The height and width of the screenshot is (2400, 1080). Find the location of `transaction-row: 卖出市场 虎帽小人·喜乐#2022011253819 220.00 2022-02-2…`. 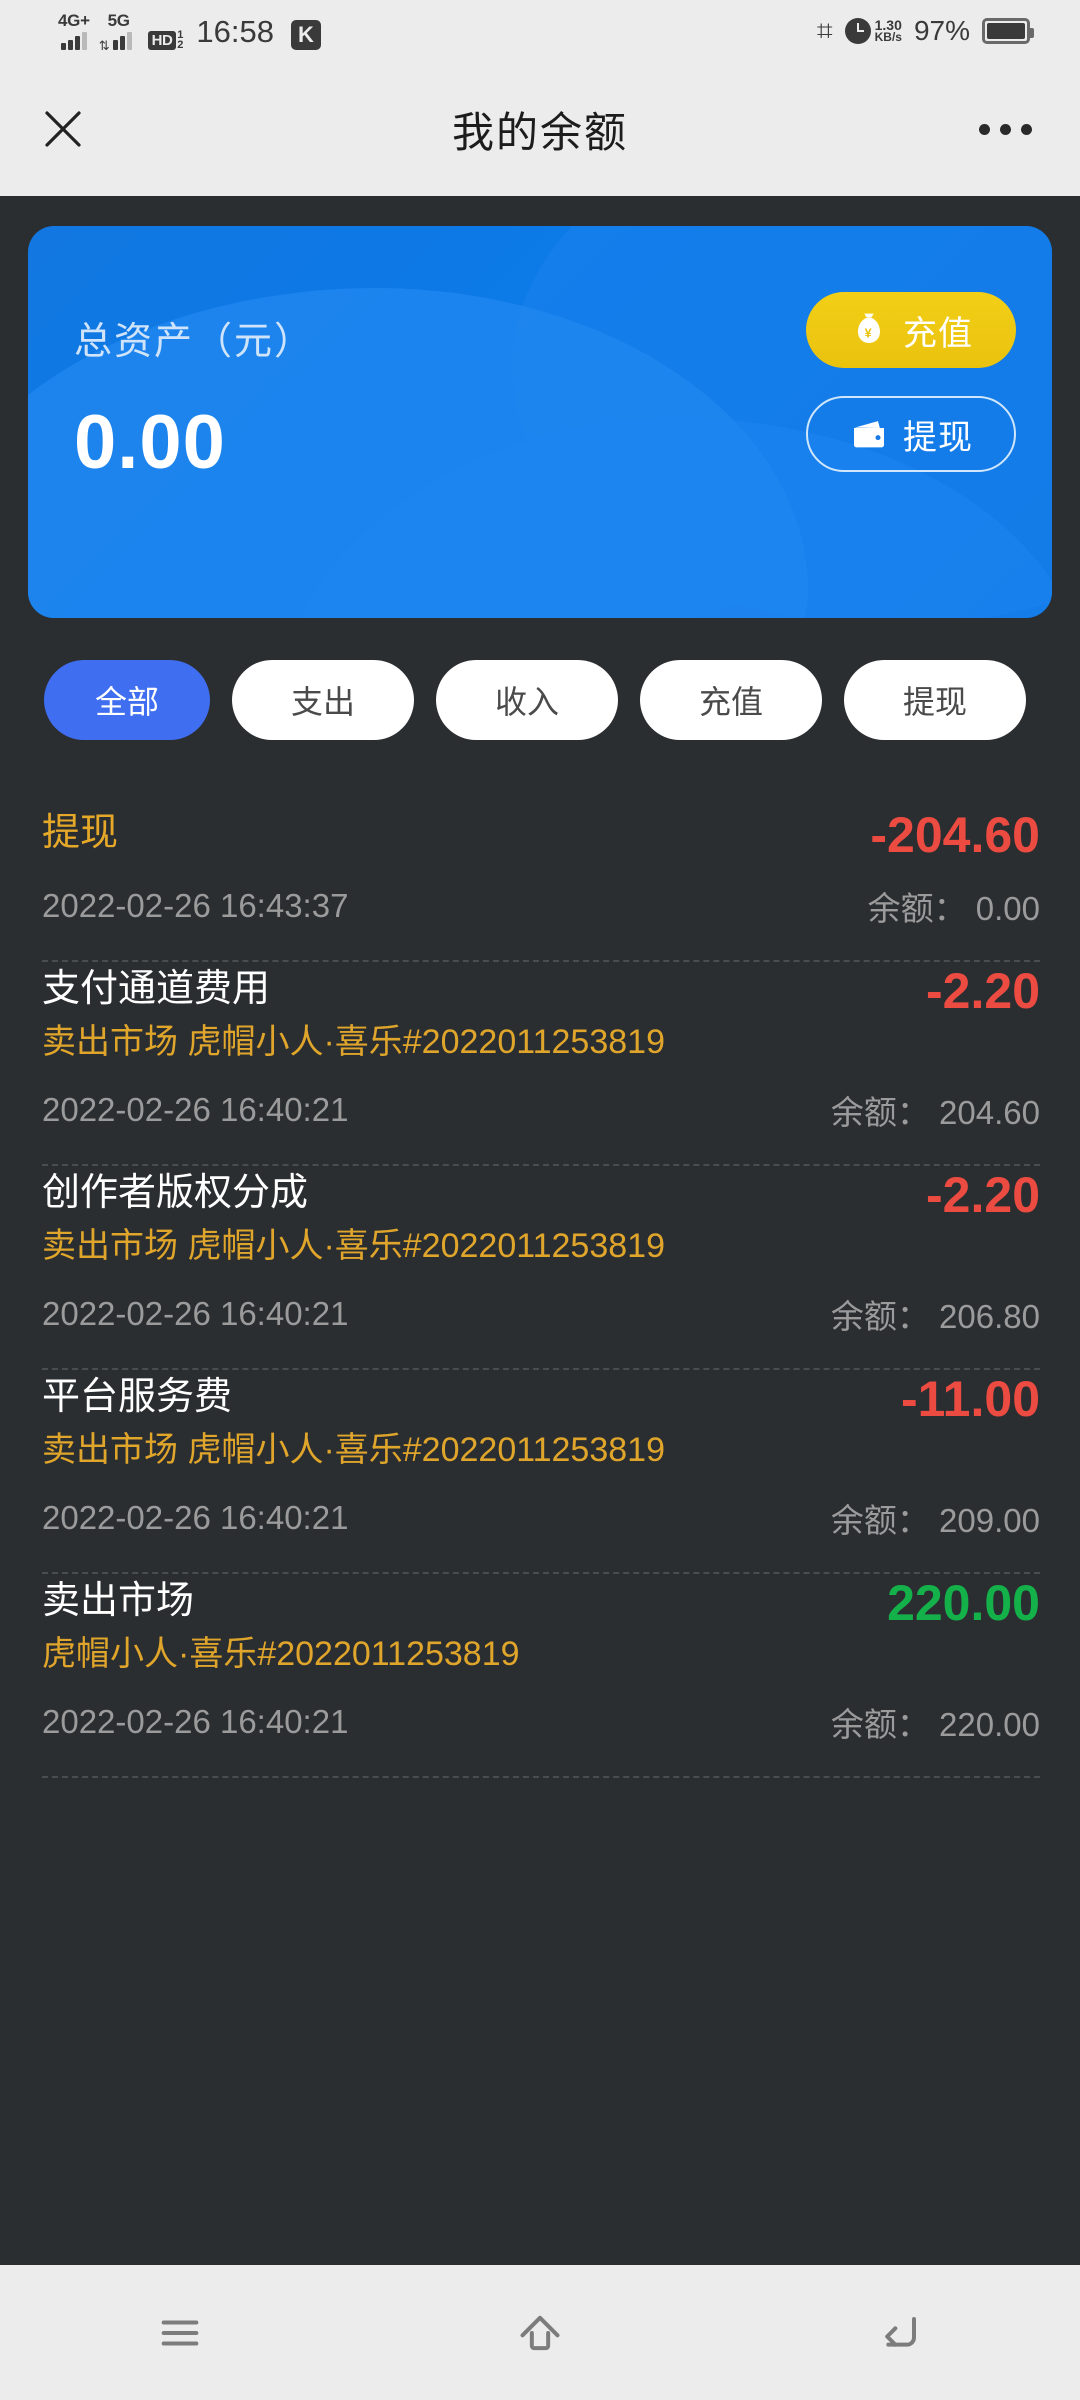

transaction-row: 卖出市场 虎帽小人·喜乐#2022011253819 220.00 2022-02-2… is located at coordinates (540, 1676).